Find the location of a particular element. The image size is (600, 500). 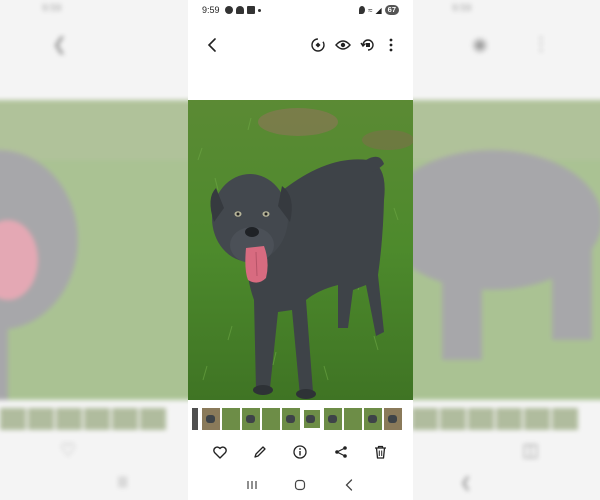

thumbnail-filmstrip is located at coordinates (300, 419).